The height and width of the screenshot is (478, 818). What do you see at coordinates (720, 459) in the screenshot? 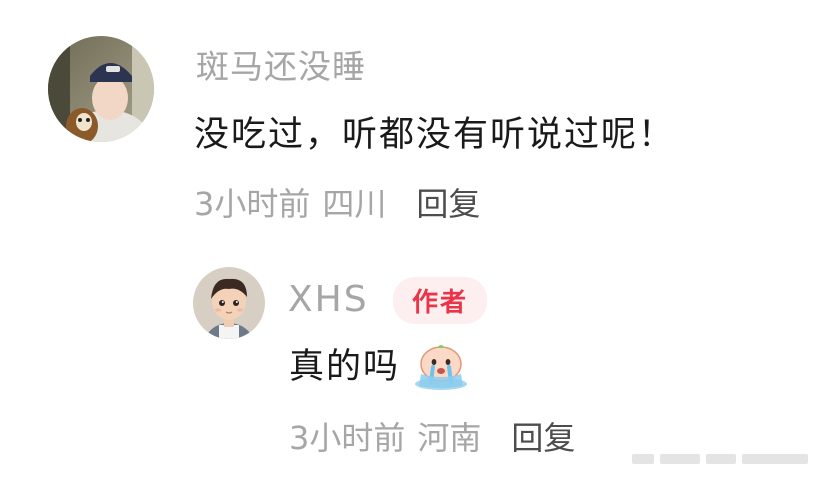
I see `watermark` at bounding box center [720, 459].